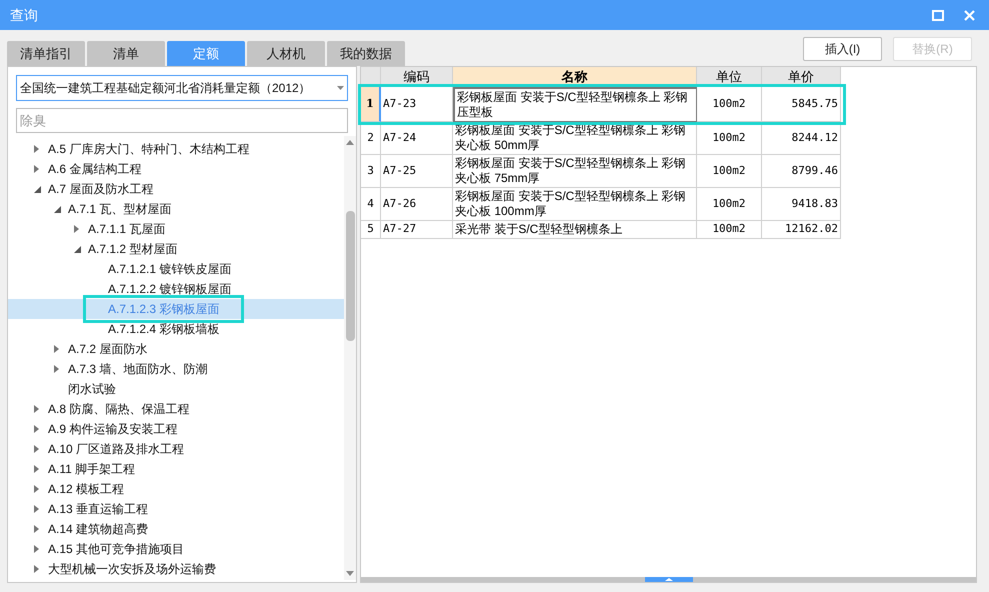  I want to click on table-cell: 彩钢板屋面 安装于S/C型轻型钢檩条上 彩钢夹心板 100mm厚, so click(575, 204).